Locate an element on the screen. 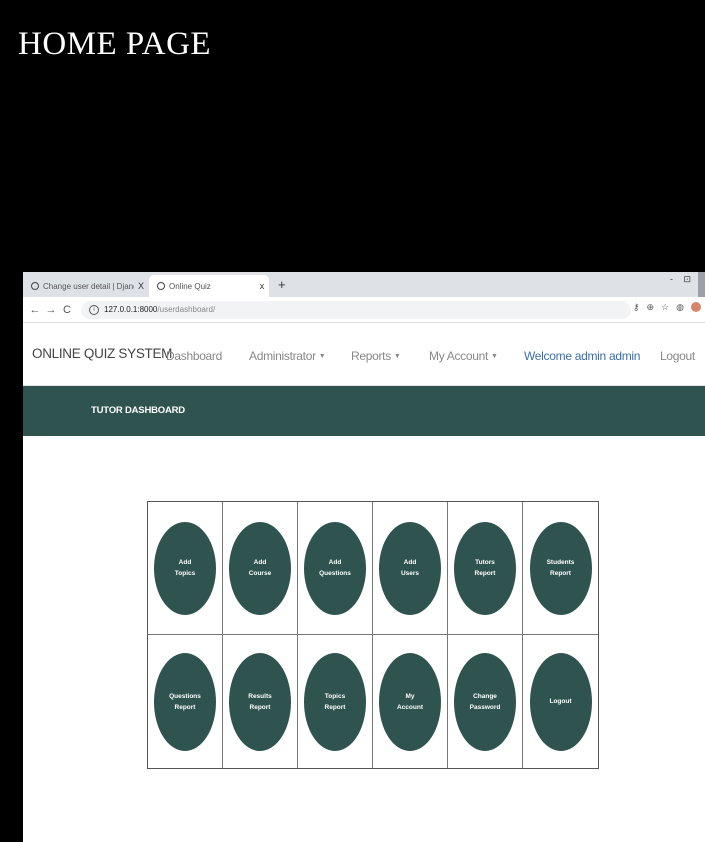  url-host: 127.0.0.1:8000 is located at coordinates (131, 309).